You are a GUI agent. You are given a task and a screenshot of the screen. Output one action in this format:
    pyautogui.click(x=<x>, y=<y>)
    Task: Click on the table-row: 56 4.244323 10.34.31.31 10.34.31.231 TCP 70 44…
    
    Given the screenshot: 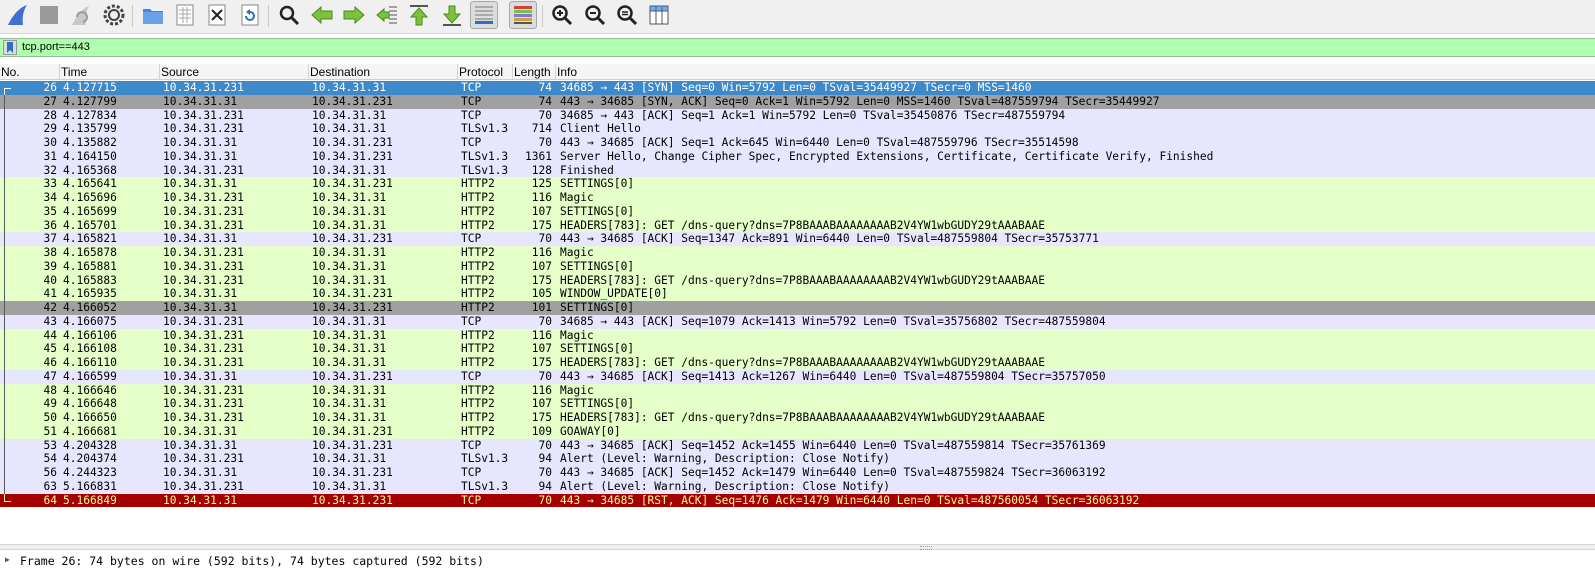 What is the action you would take?
    pyautogui.click(x=797, y=473)
    